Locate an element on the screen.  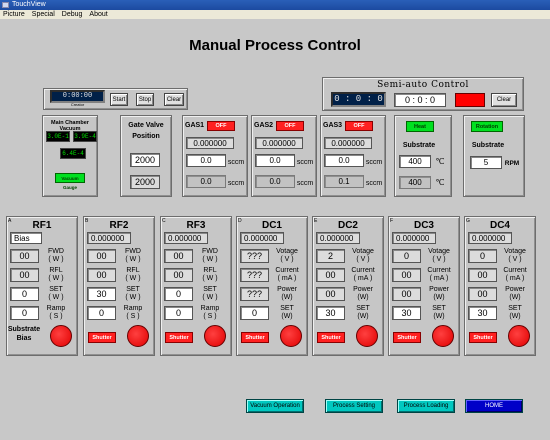
dc2-current-label: Current is located at coordinates (363, 270).